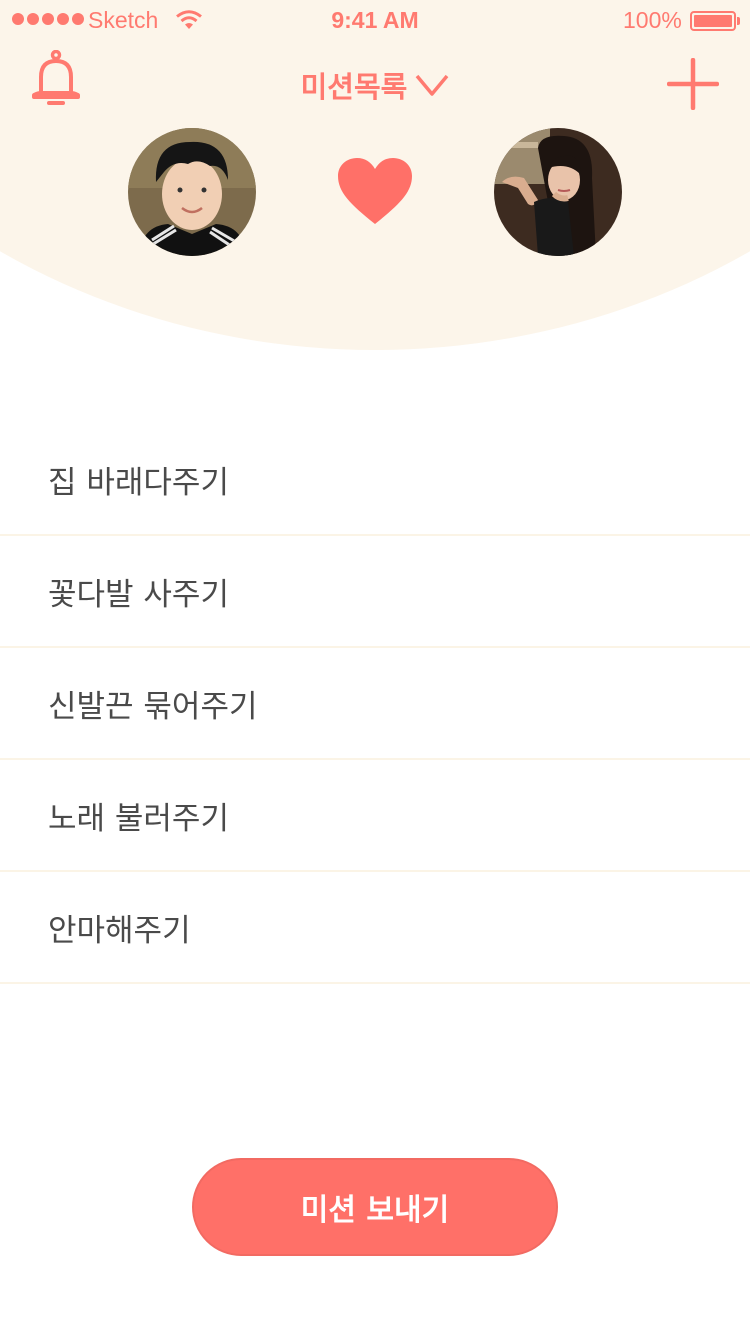  Describe the element at coordinates (693, 84) in the screenshot. I see `plus-icon` at that location.